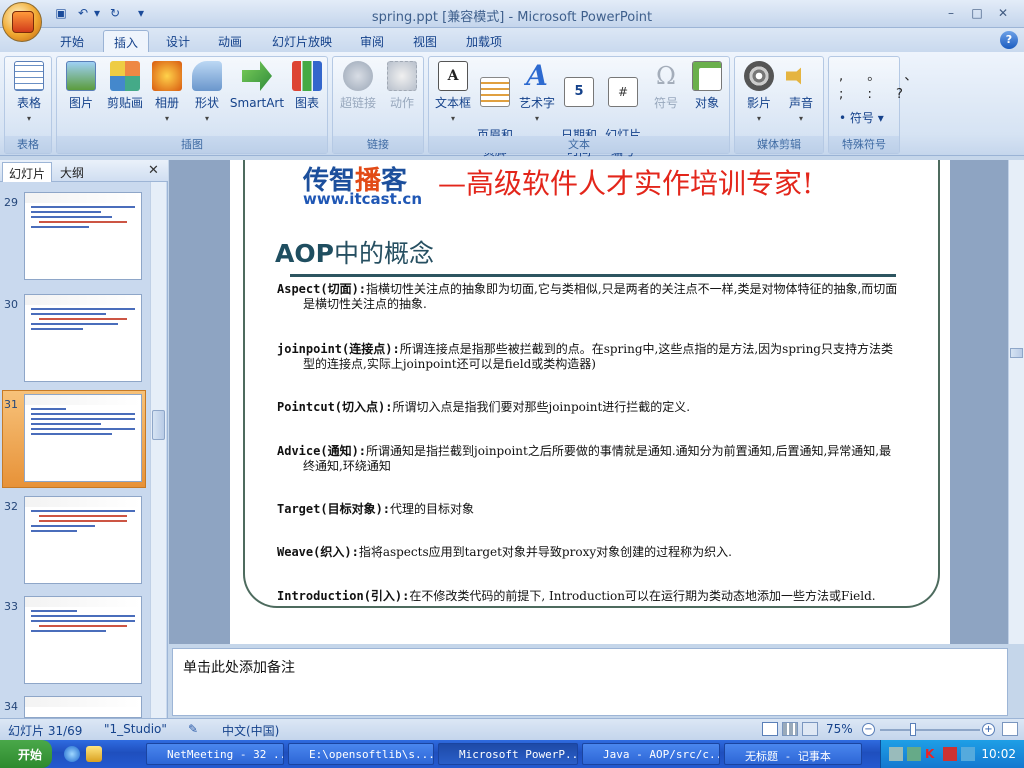 This screenshot has height=768, width=1024. Describe the element at coordinates (537, 94) in the screenshot. I see `wordart-button: A 艺术字 ▾` at that location.